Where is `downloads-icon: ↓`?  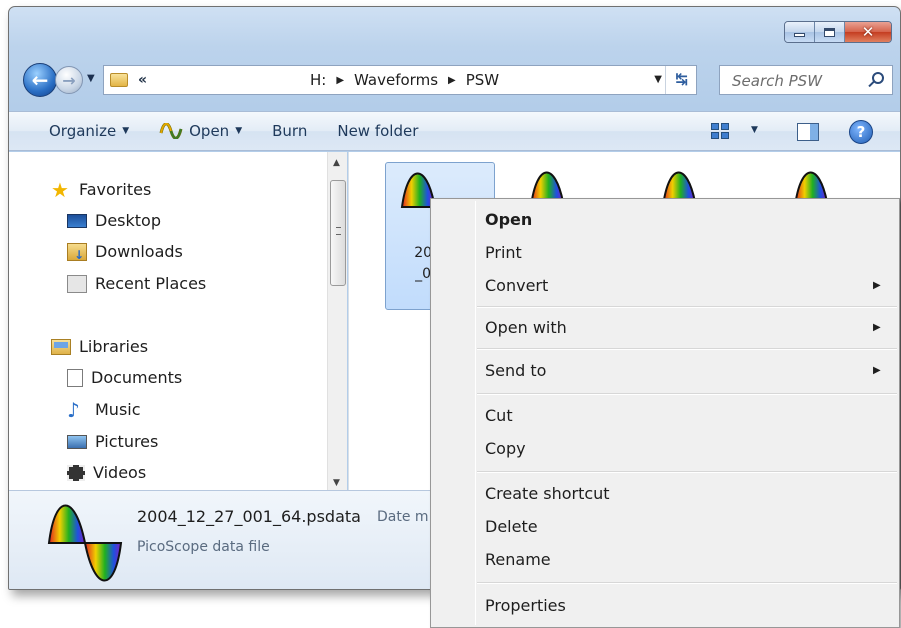 downloads-icon: ↓ is located at coordinates (77, 252).